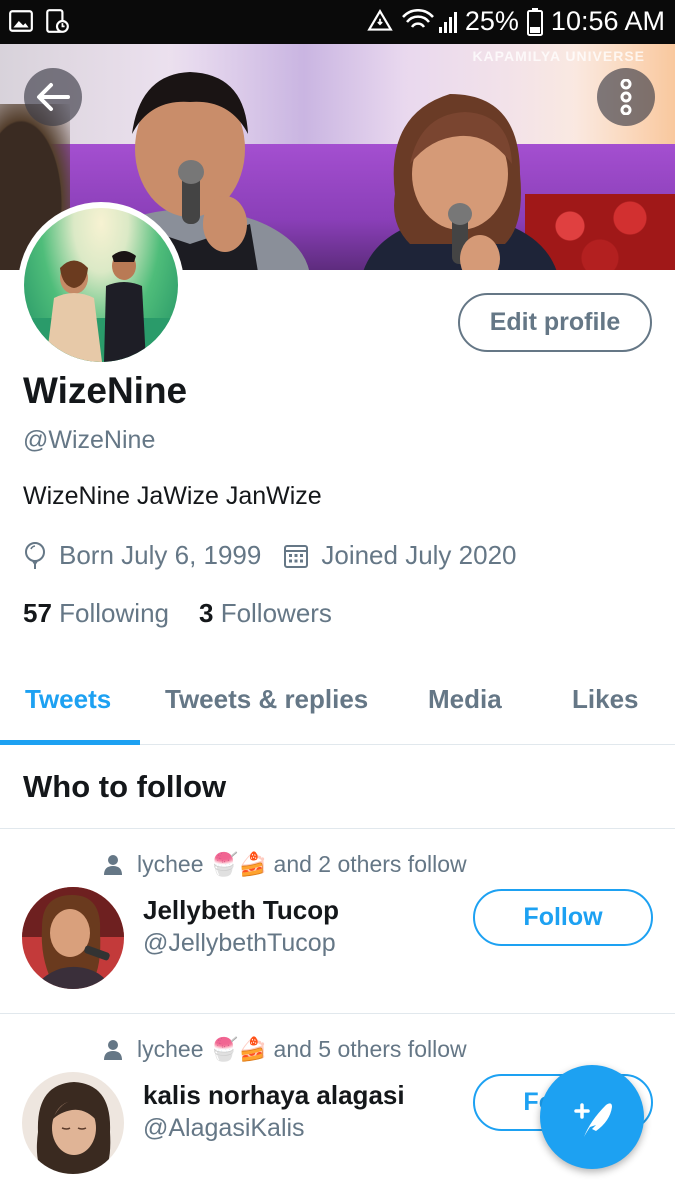 This screenshot has width=675, height=1200. I want to click on suggestion-name: kalis norhaya alagasi, so click(274, 1095).